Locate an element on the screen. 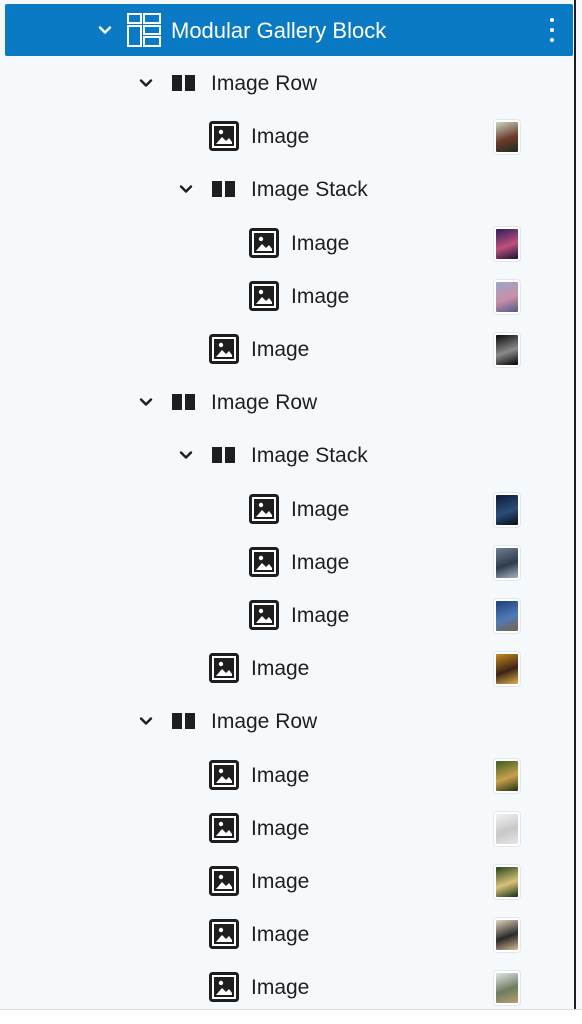  panel-footer is located at coordinates (291, 1016).